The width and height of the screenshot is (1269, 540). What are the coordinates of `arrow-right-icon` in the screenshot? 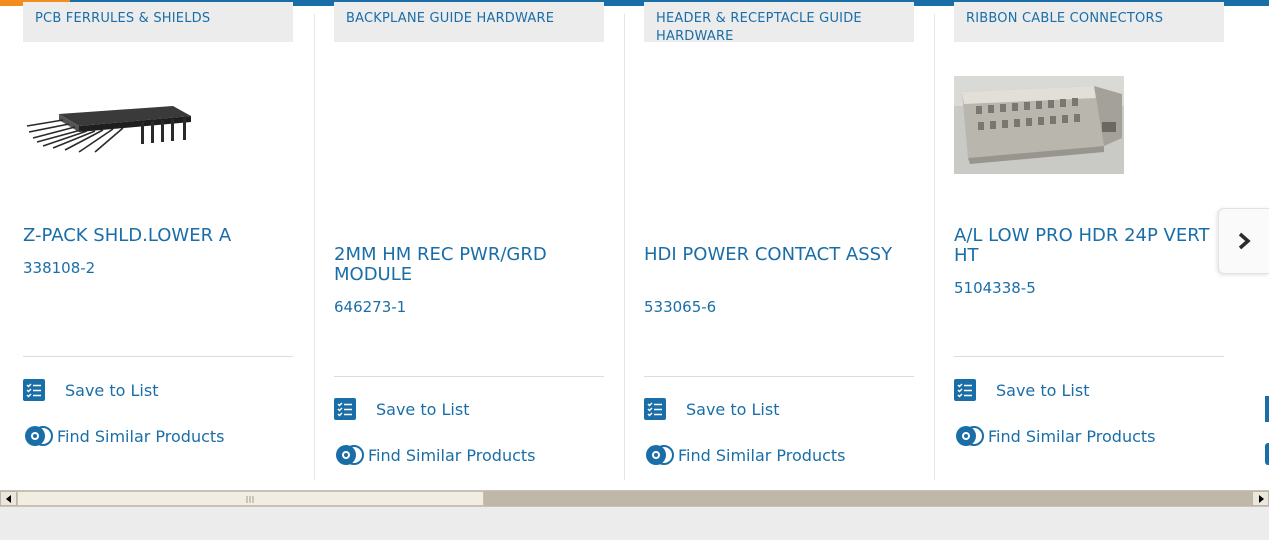 It's located at (1261, 498).